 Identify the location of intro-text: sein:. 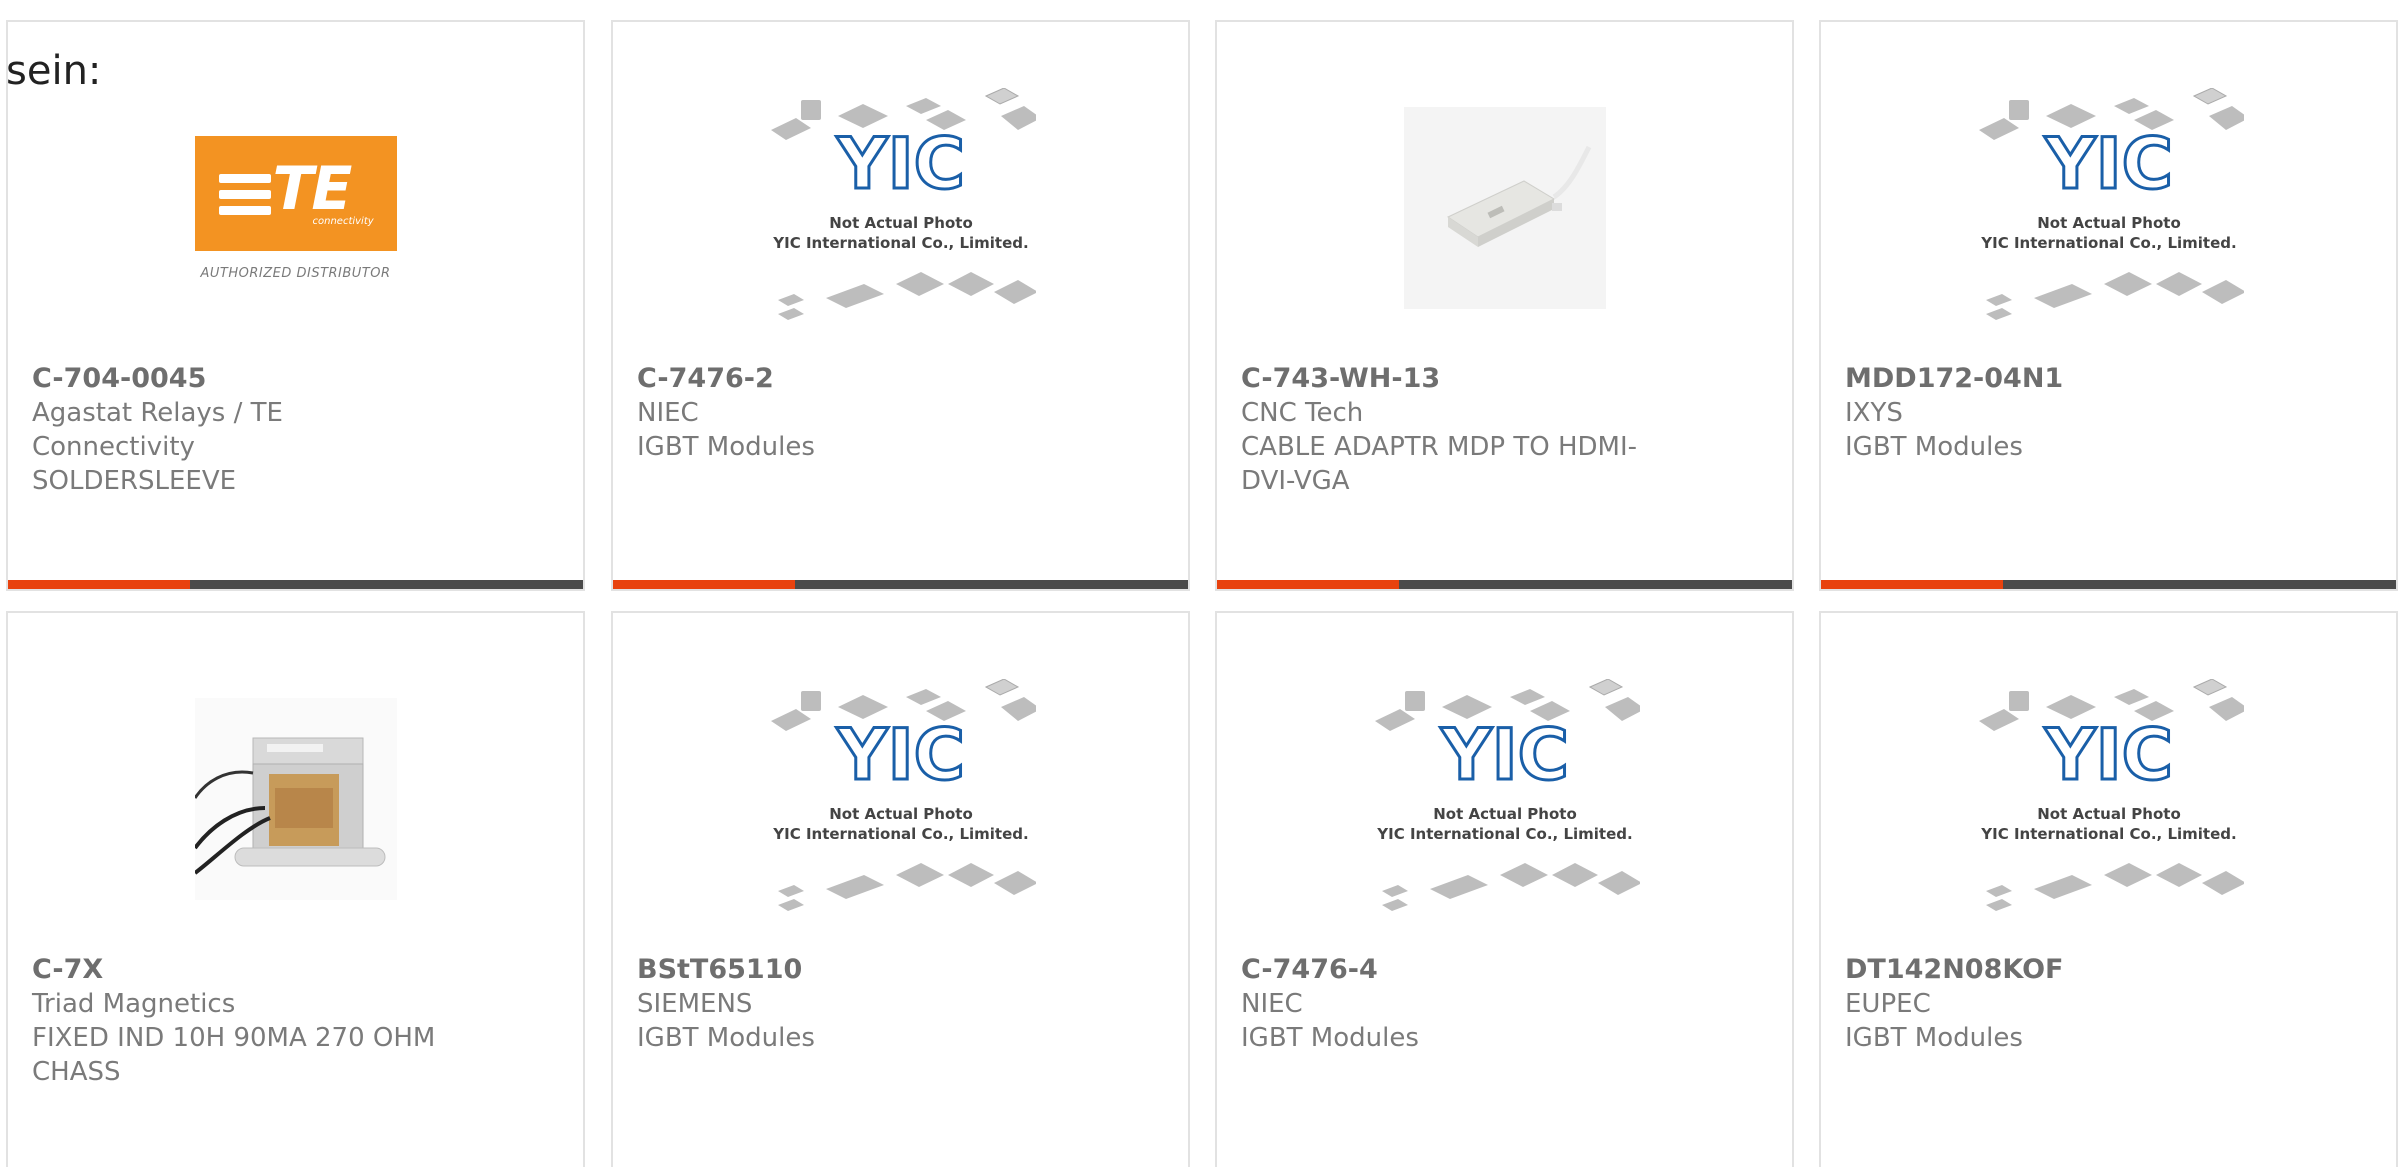
(54, 71).